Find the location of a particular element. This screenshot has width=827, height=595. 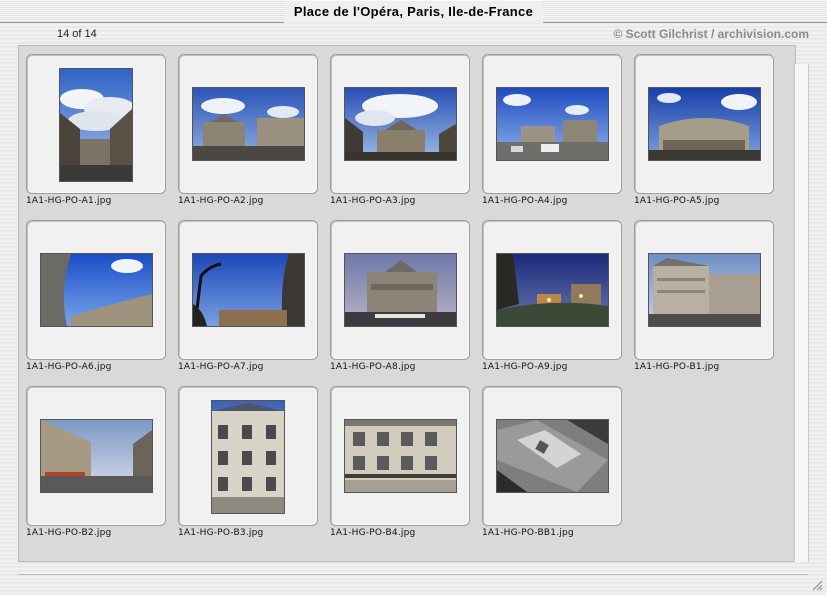

facade-windows-photo is located at coordinates (400, 456).